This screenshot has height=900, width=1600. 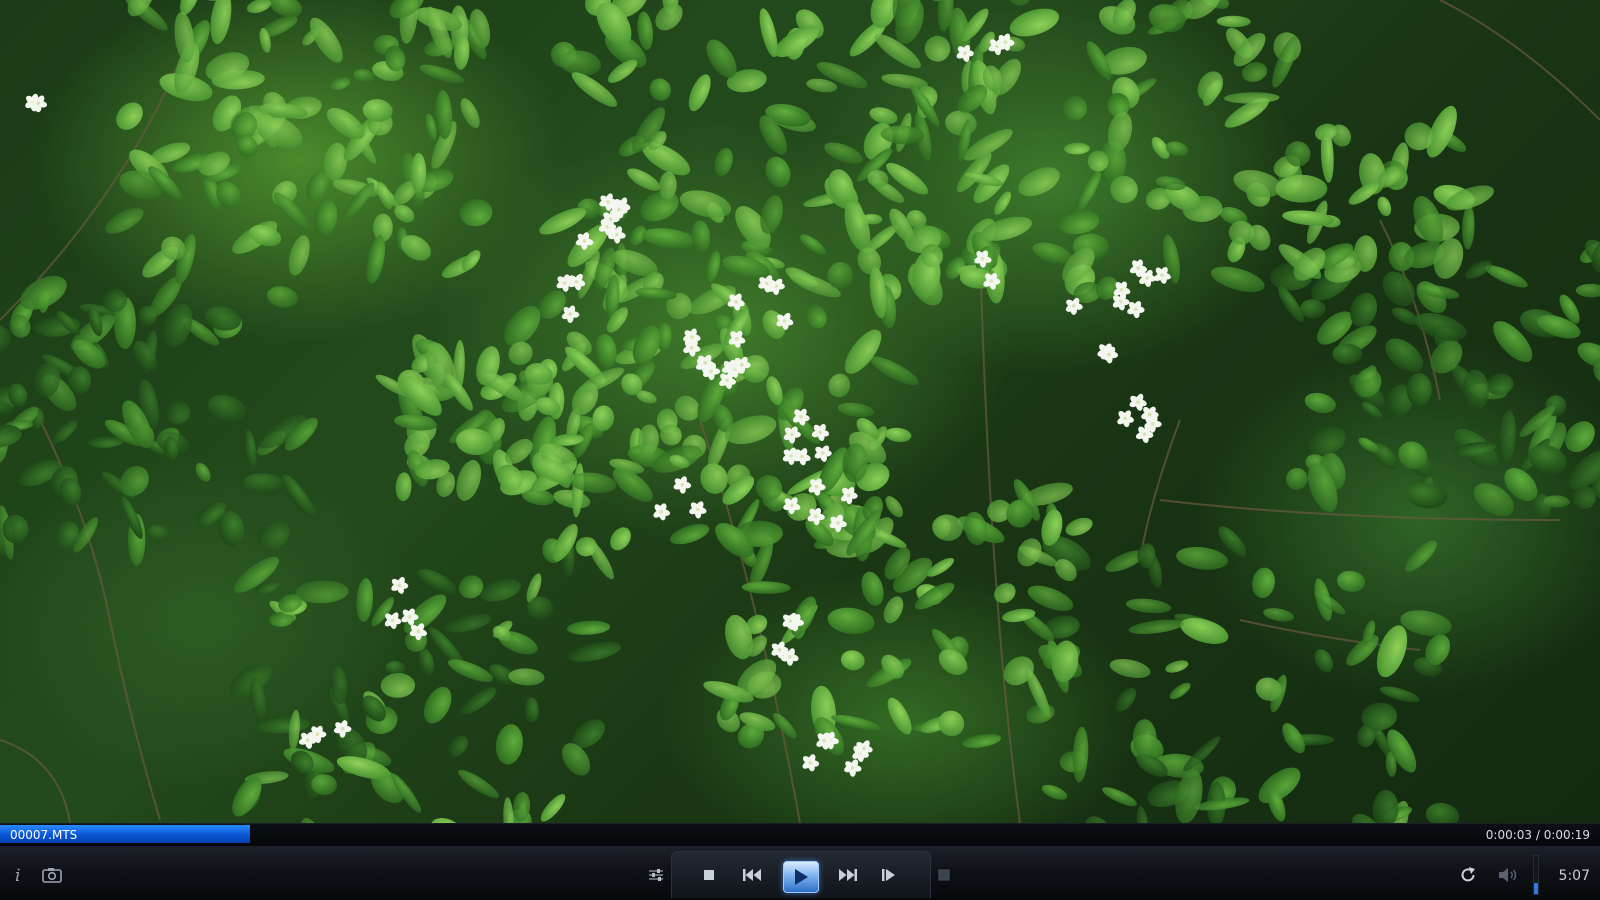 I want to click on play-button, so click(x=801, y=877).